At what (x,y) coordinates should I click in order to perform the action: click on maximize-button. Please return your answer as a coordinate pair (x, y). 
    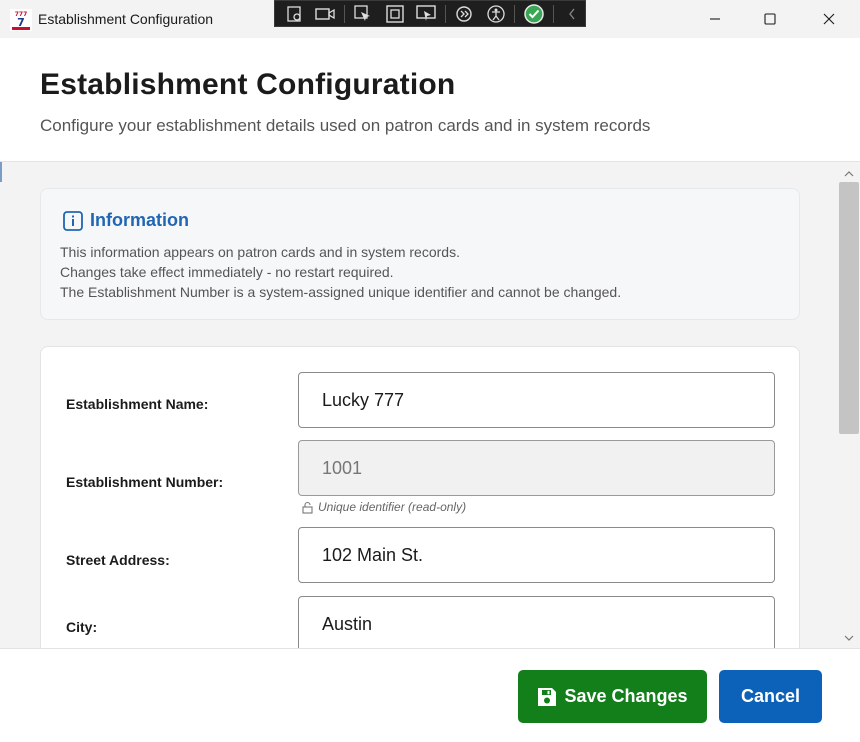
    Looking at the image, I should click on (770, 19).